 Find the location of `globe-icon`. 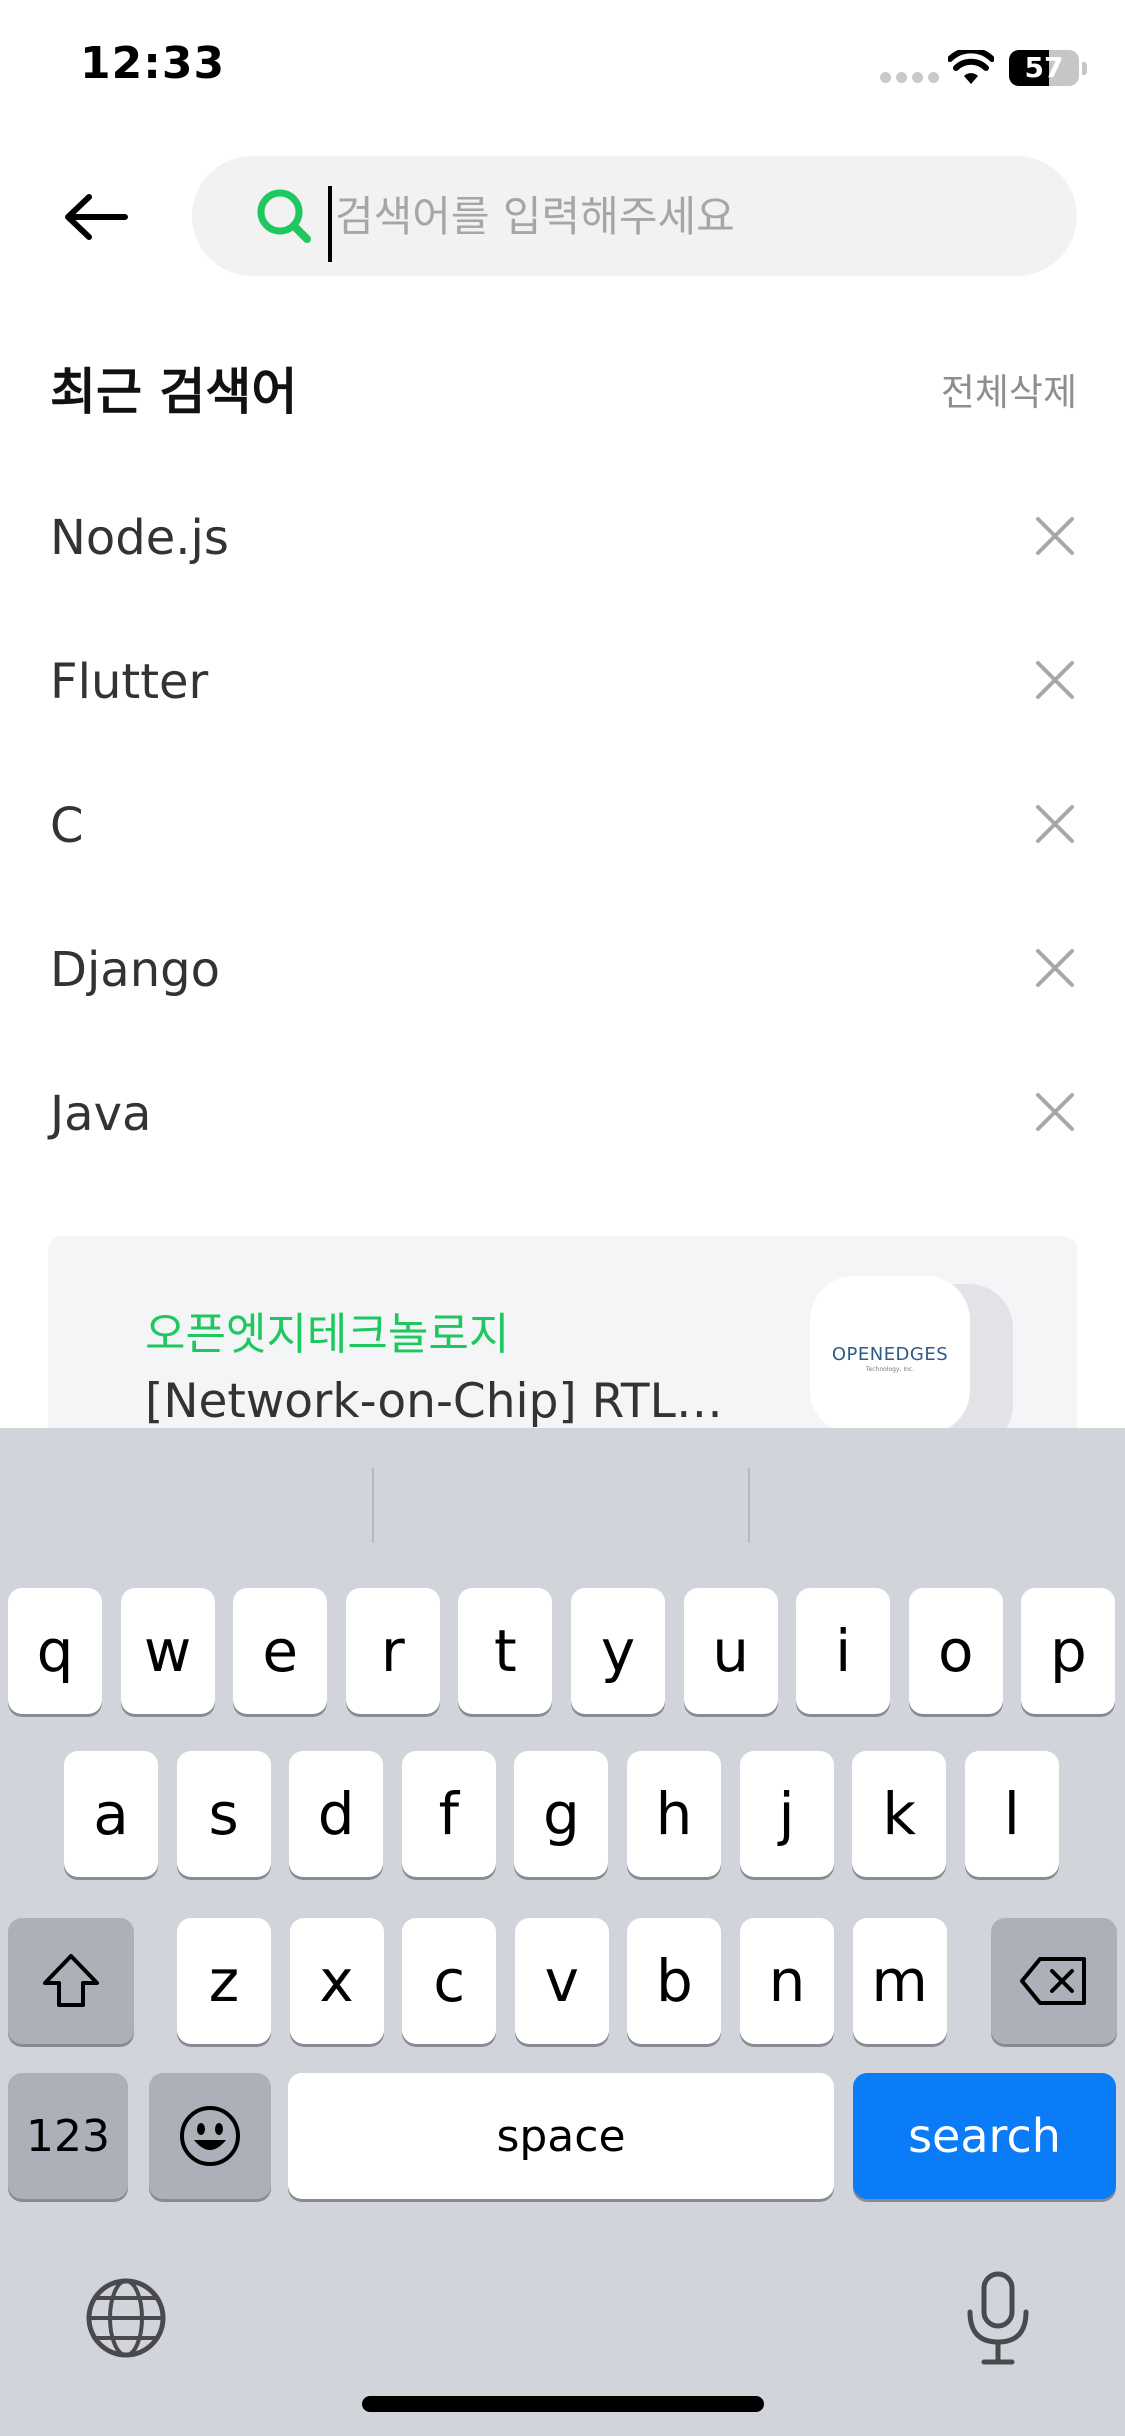

globe-icon is located at coordinates (126, 2318).